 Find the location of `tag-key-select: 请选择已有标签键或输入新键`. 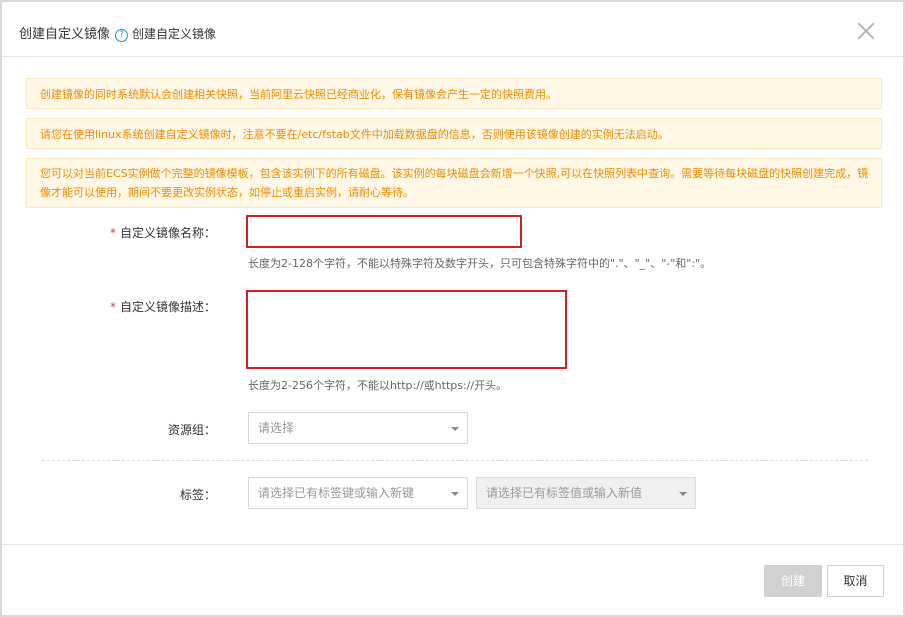

tag-key-select: 请选择已有标签键或输入新键 is located at coordinates (358, 493).